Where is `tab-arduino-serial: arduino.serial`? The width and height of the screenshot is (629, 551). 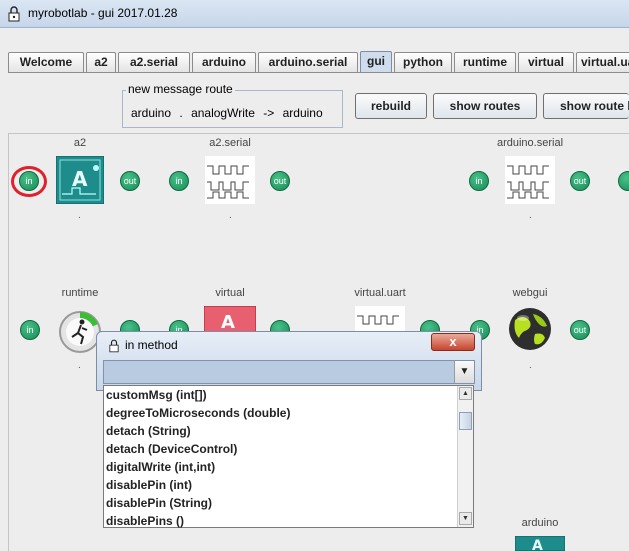 tab-arduino-serial: arduino.serial is located at coordinates (308, 62).